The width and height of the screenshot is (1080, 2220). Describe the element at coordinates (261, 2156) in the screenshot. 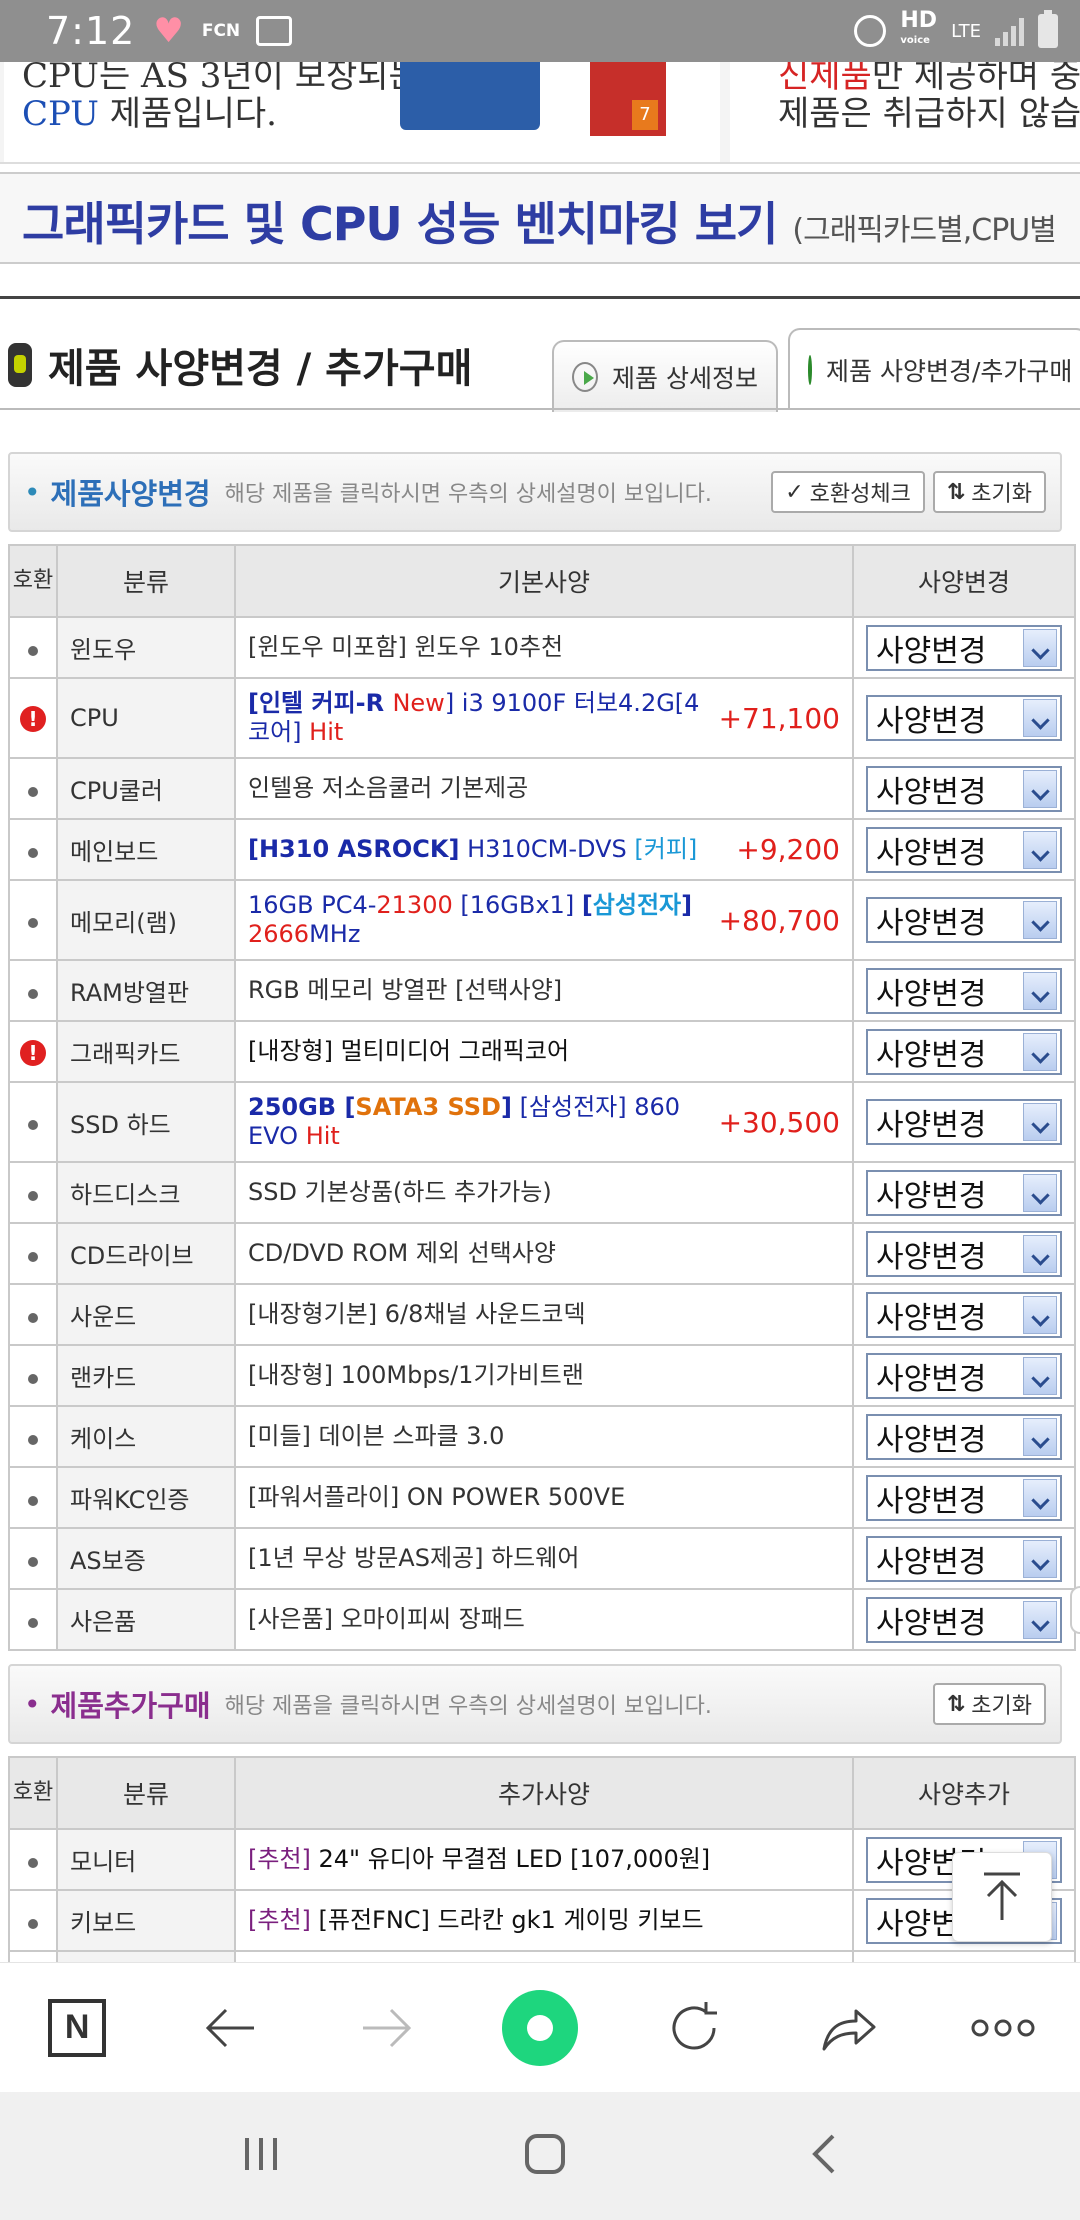

I see `recent-apps-button` at that location.